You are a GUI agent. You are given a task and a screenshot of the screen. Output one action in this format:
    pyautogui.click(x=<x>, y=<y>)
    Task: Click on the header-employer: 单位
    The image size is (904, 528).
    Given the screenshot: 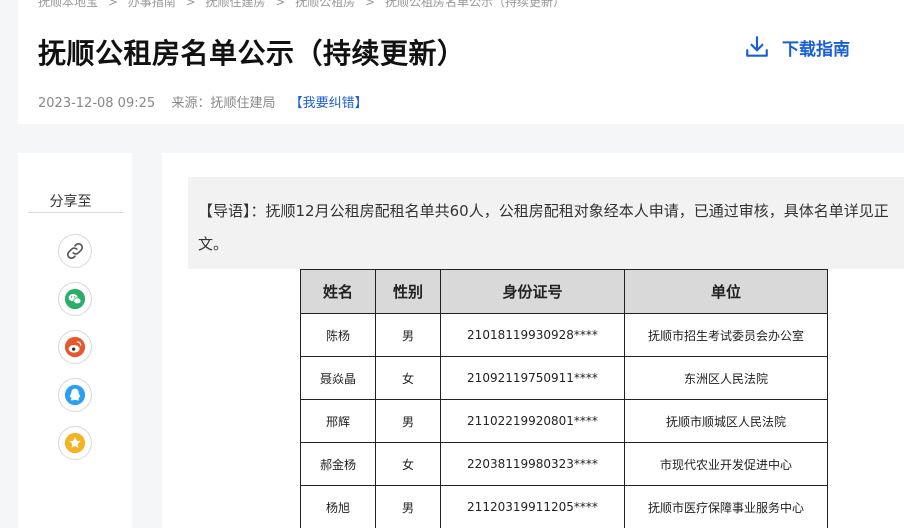 What is the action you would take?
    pyautogui.click(x=726, y=291)
    